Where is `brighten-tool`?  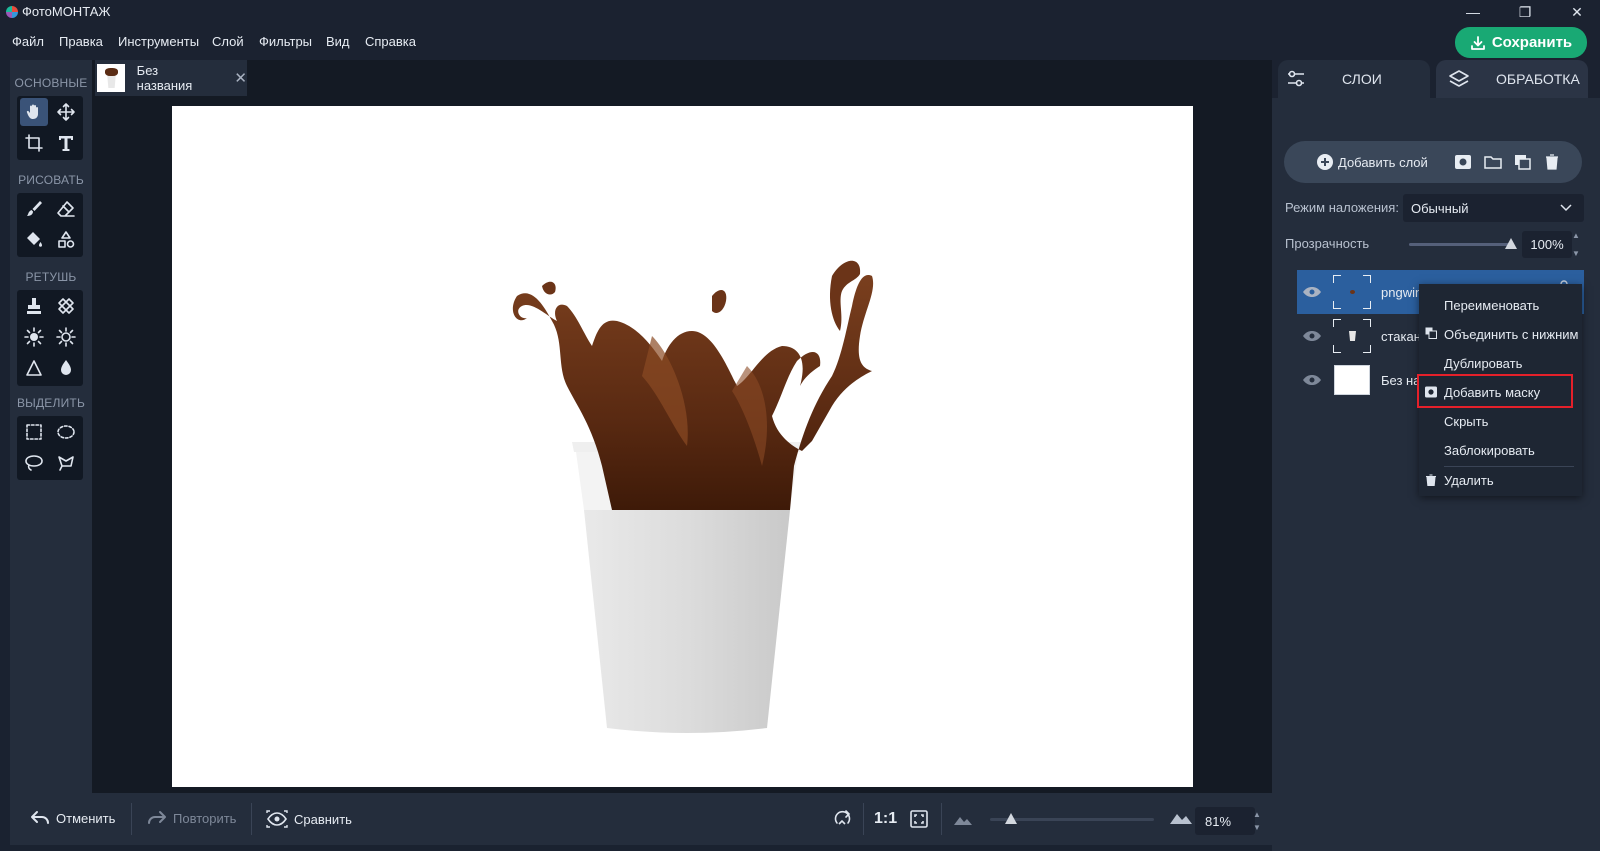 brighten-tool is located at coordinates (34, 337).